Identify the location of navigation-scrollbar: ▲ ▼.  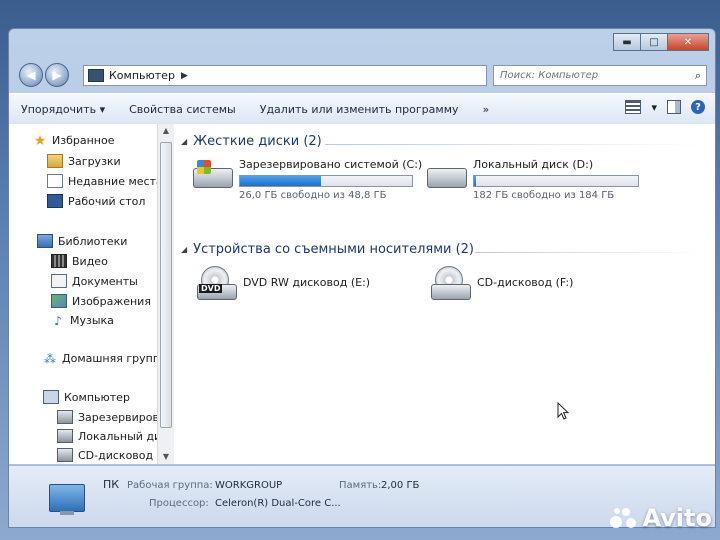
(165, 294).